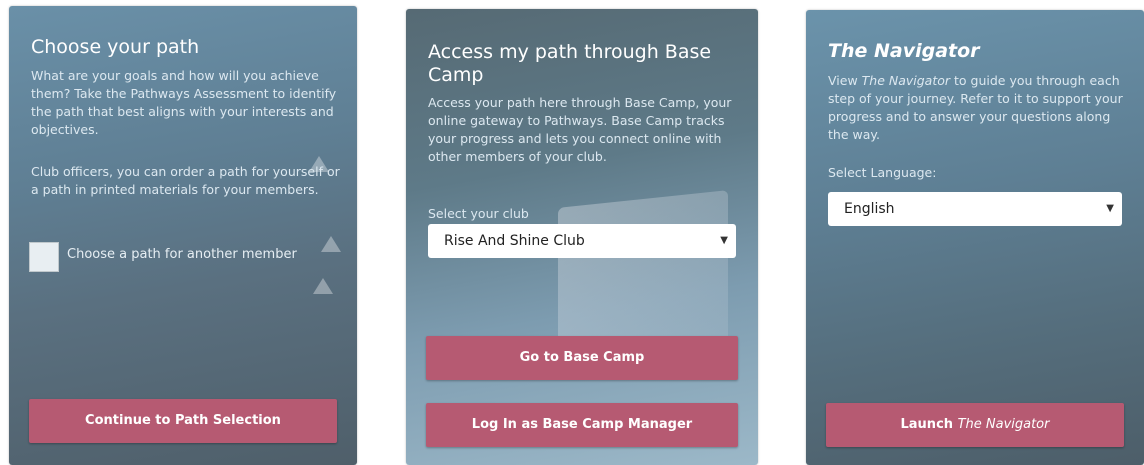  I want to click on choose-for-member-checkbox, so click(44, 257).